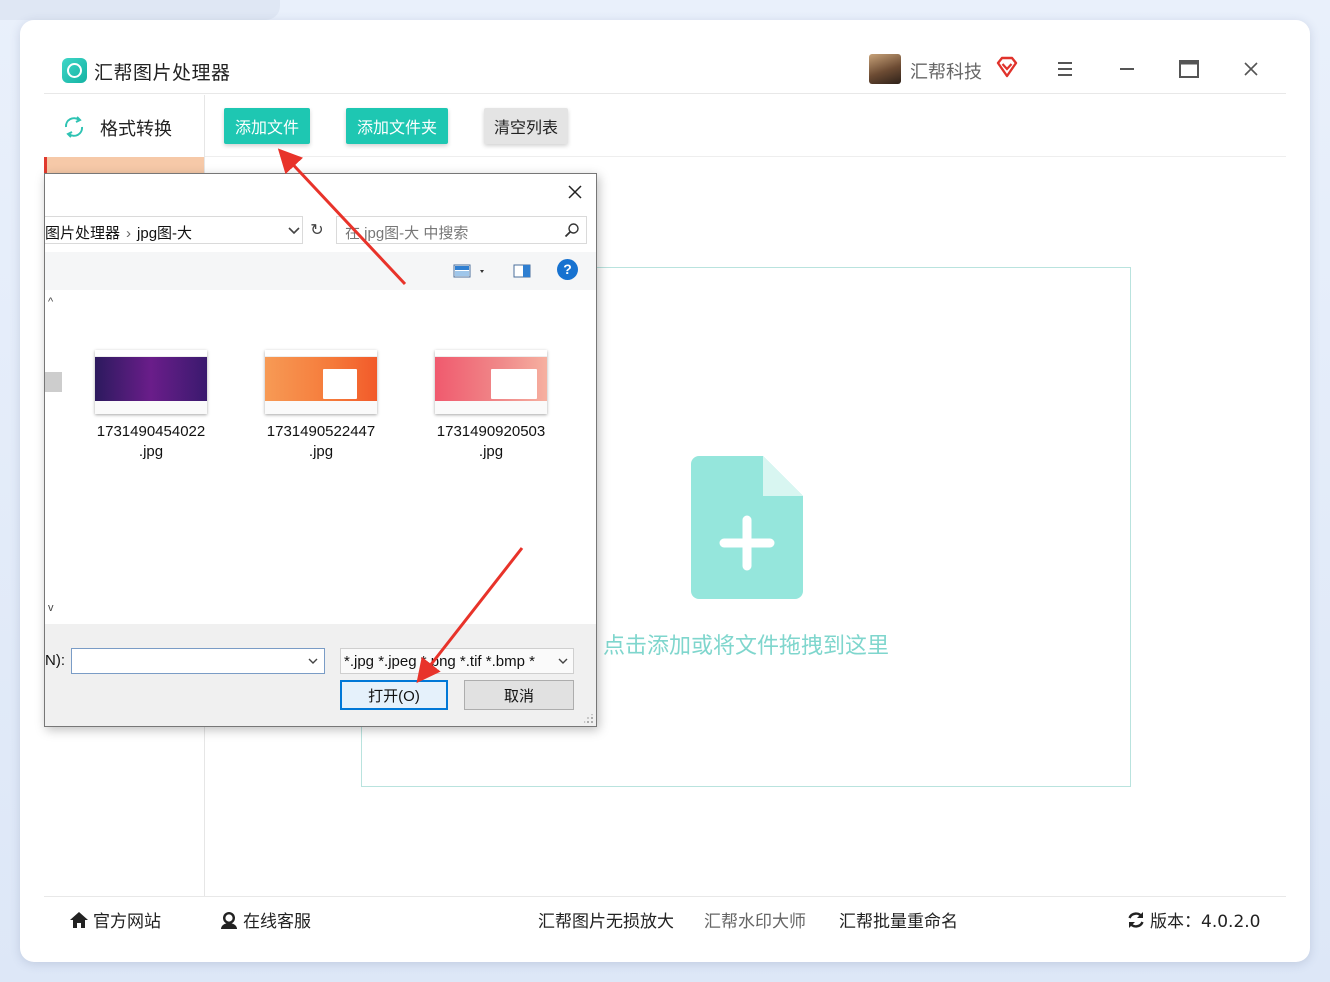 The width and height of the screenshot is (1330, 982). Describe the element at coordinates (526, 126) in the screenshot. I see `clear-list-button: 清空列表` at that location.